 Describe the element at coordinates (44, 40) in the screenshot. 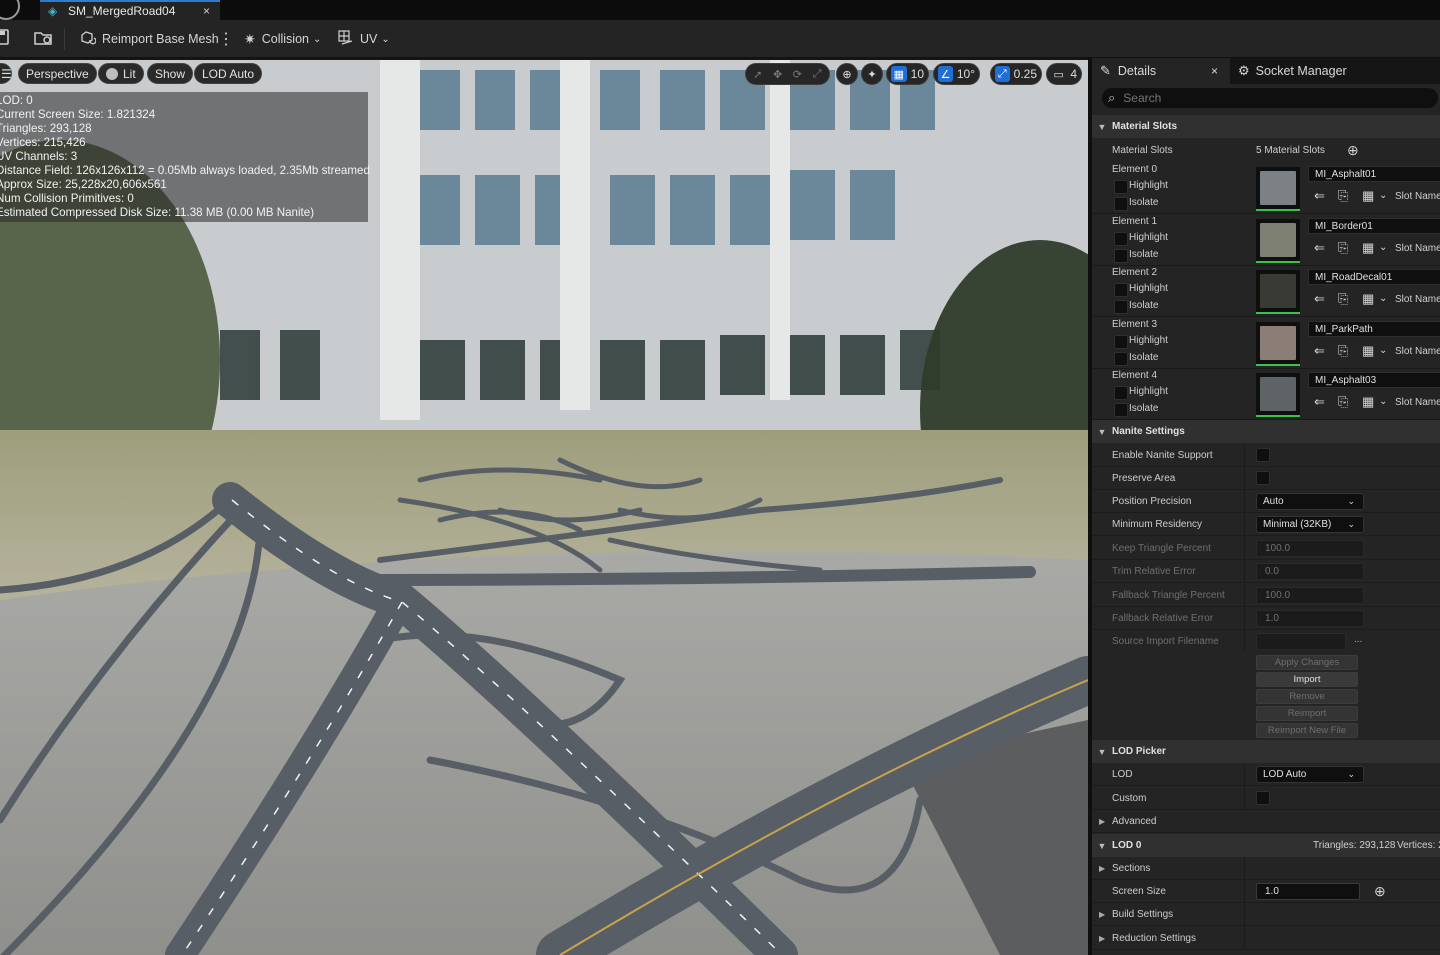

I see `browse-icon` at that location.